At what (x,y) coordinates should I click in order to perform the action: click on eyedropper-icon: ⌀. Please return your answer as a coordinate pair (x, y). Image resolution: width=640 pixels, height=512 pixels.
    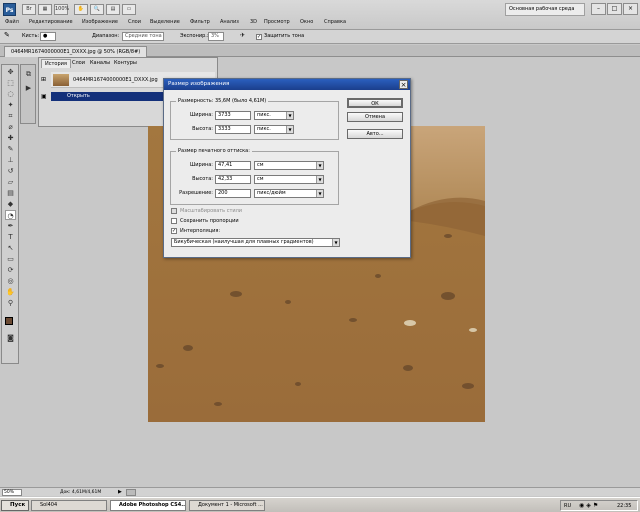
    Looking at the image, I should click on (10, 127).